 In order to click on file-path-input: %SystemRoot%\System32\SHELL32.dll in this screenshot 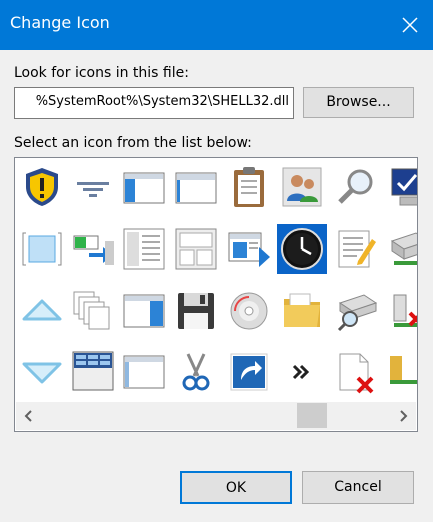, I will do `click(154, 103)`.